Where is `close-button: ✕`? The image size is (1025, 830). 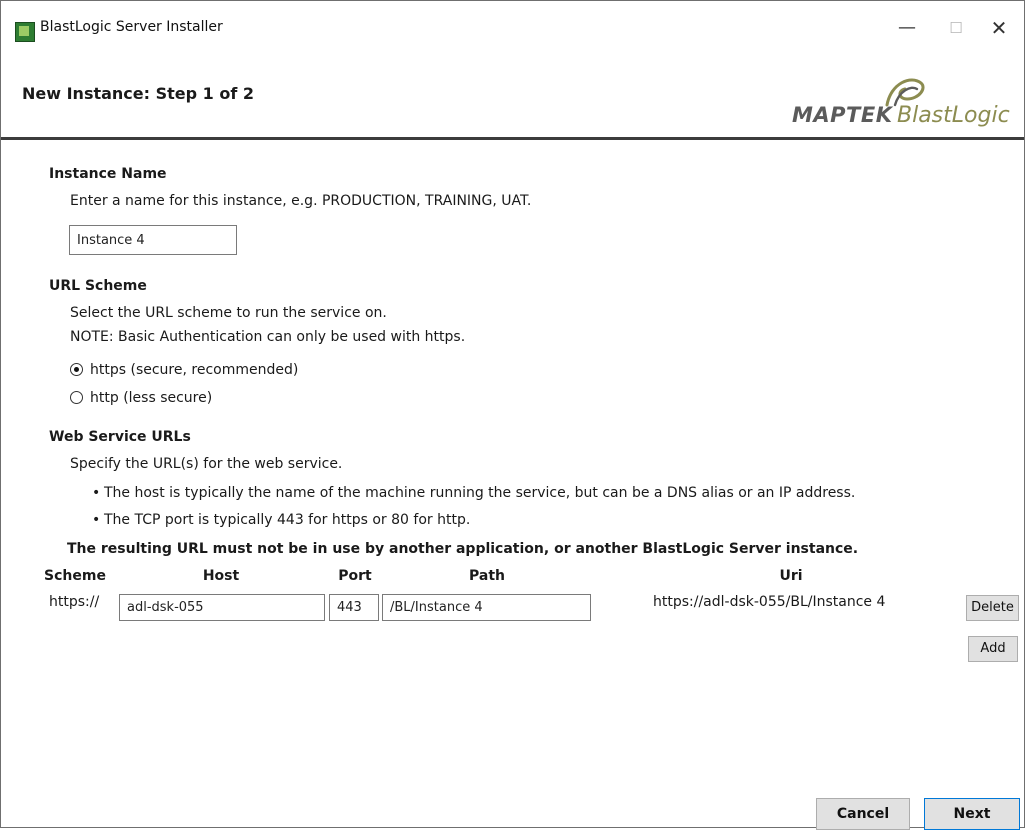 close-button: ✕ is located at coordinates (999, 28).